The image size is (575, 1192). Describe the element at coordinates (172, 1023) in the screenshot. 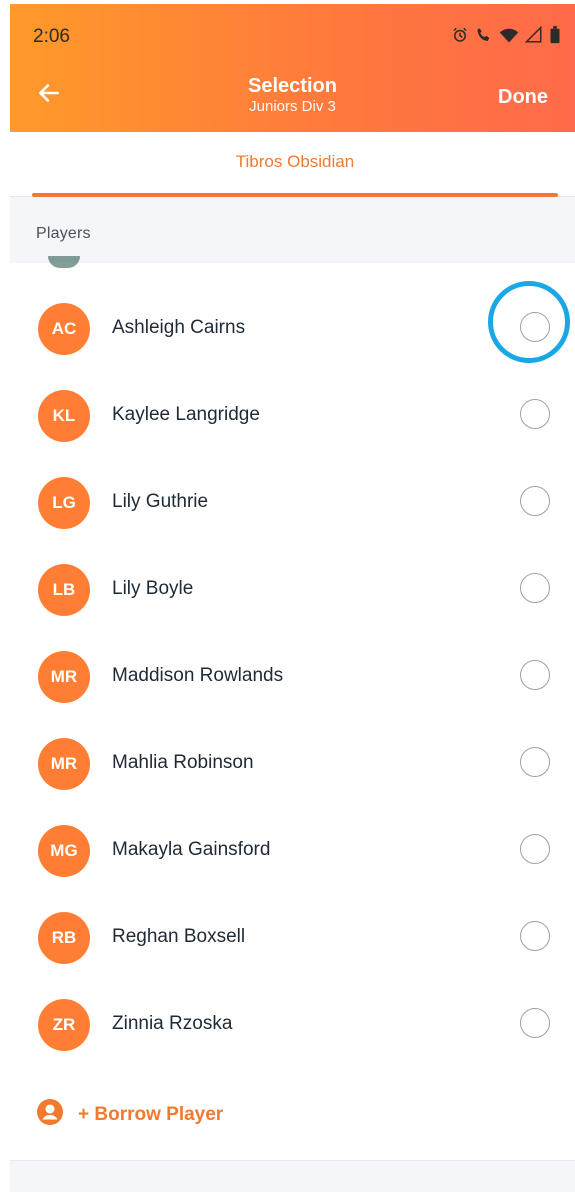

I see `player-name: Zinnia Rzoska` at that location.